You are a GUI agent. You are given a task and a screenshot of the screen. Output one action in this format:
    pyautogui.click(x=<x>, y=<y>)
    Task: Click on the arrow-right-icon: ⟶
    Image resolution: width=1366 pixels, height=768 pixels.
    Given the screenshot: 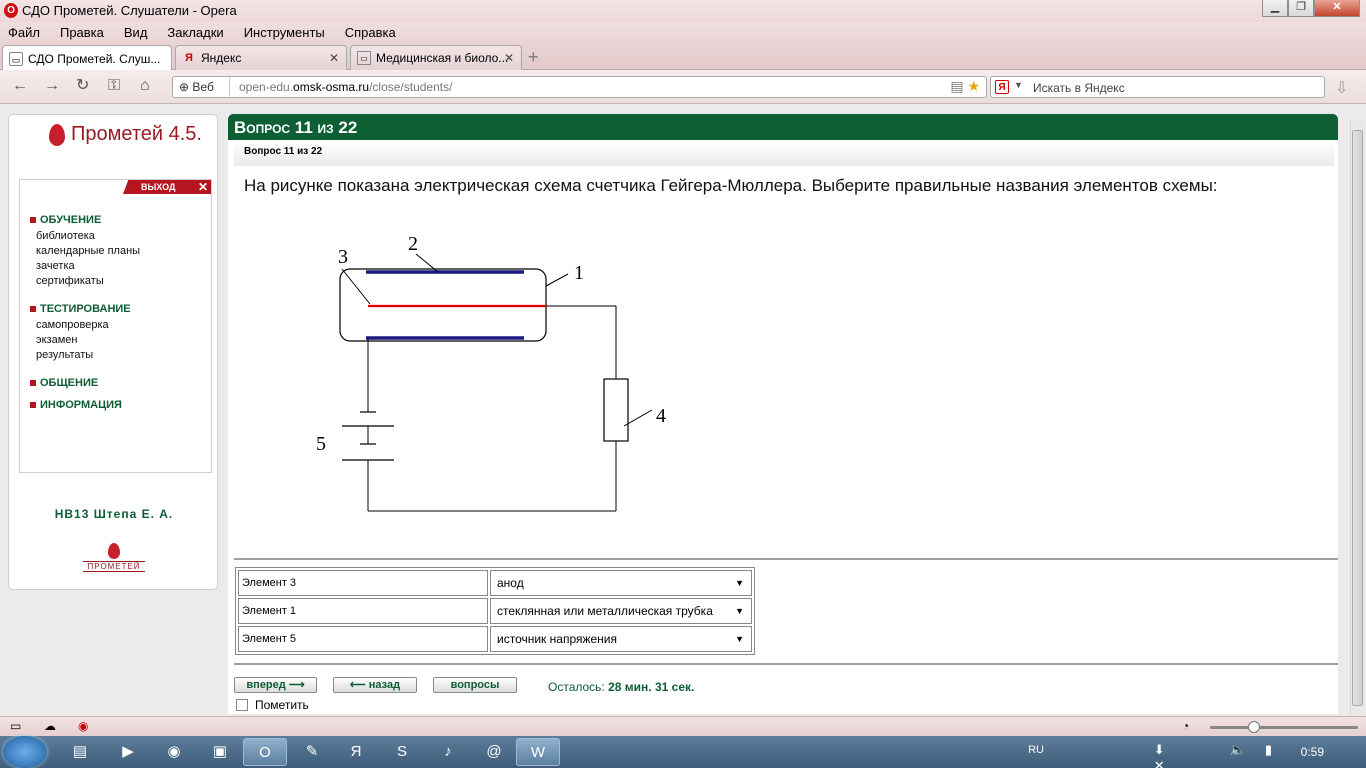 What is the action you would take?
    pyautogui.click(x=296, y=685)
    